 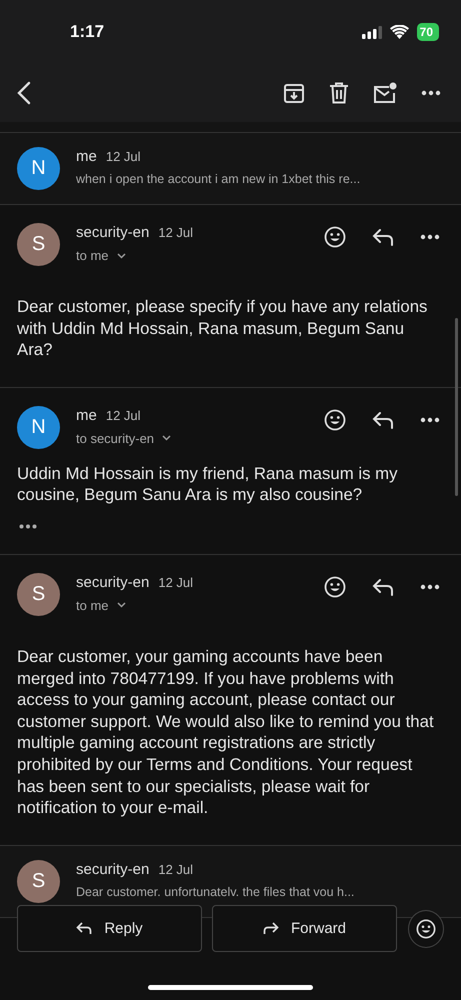 I want to click on mail-icon, so click(x=385, y=93).